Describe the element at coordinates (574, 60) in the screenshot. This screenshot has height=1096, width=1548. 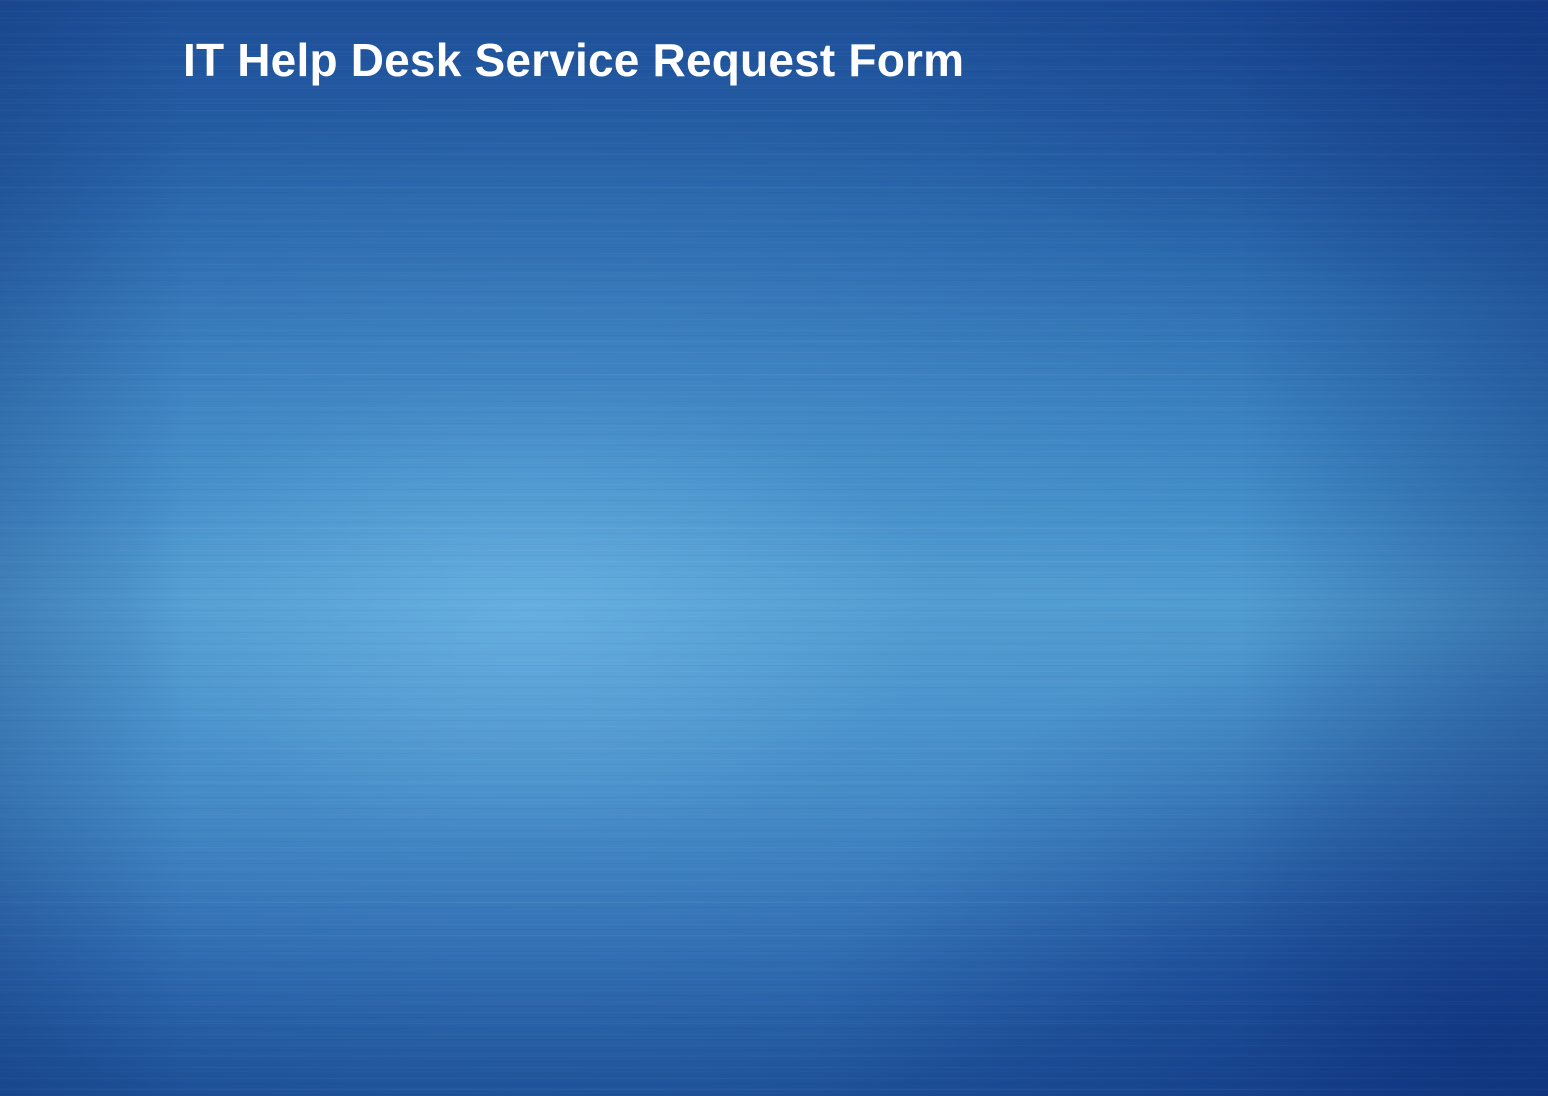
I see `page-title: IT Help Desk Service Request Form` at that location.